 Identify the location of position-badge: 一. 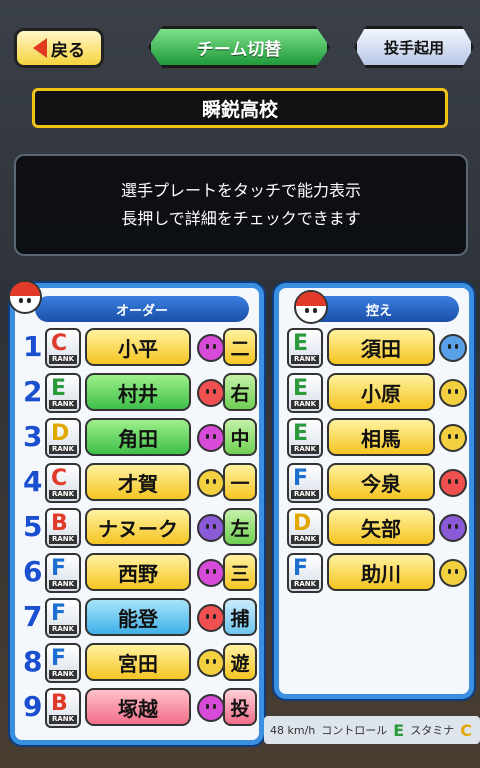
(240, 482).